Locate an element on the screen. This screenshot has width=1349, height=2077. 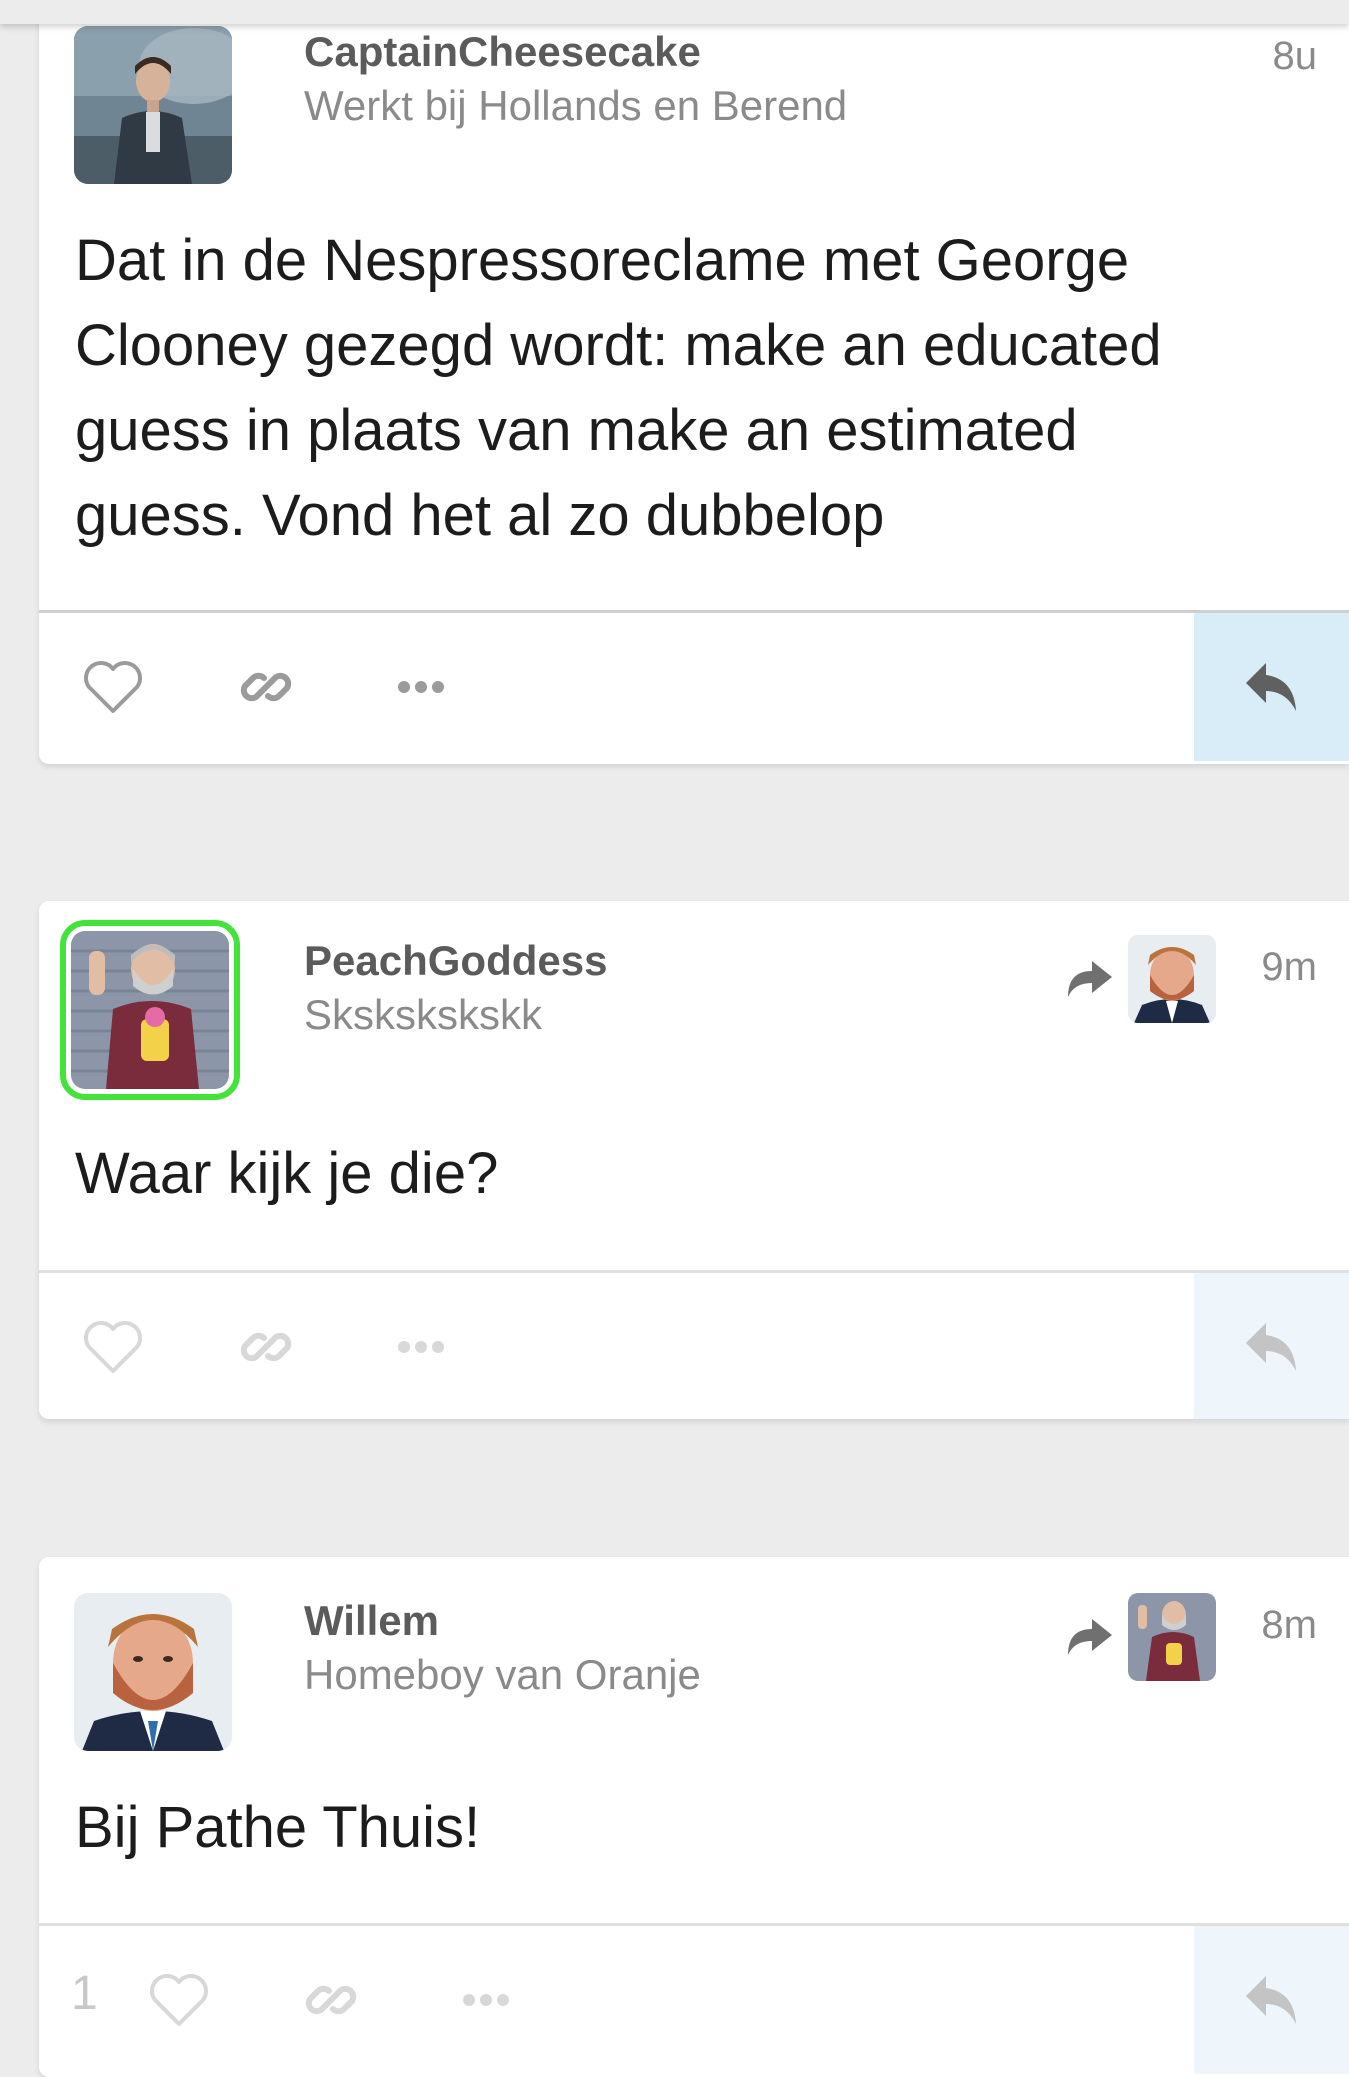
username: CaptainCheesecake is located at coordinates (502, 52).